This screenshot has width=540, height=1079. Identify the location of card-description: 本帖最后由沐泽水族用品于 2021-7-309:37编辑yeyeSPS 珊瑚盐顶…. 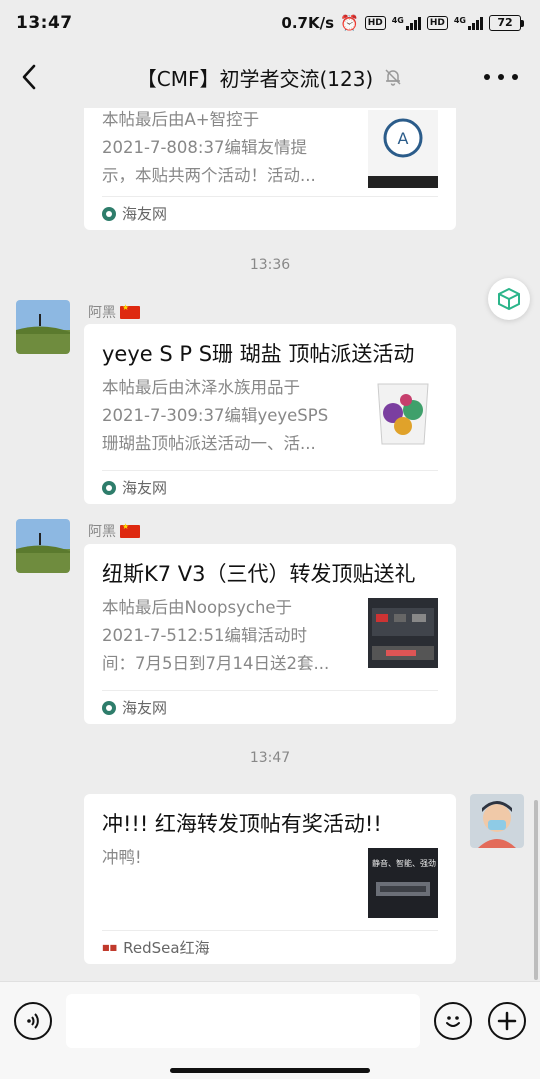
(215, 415).